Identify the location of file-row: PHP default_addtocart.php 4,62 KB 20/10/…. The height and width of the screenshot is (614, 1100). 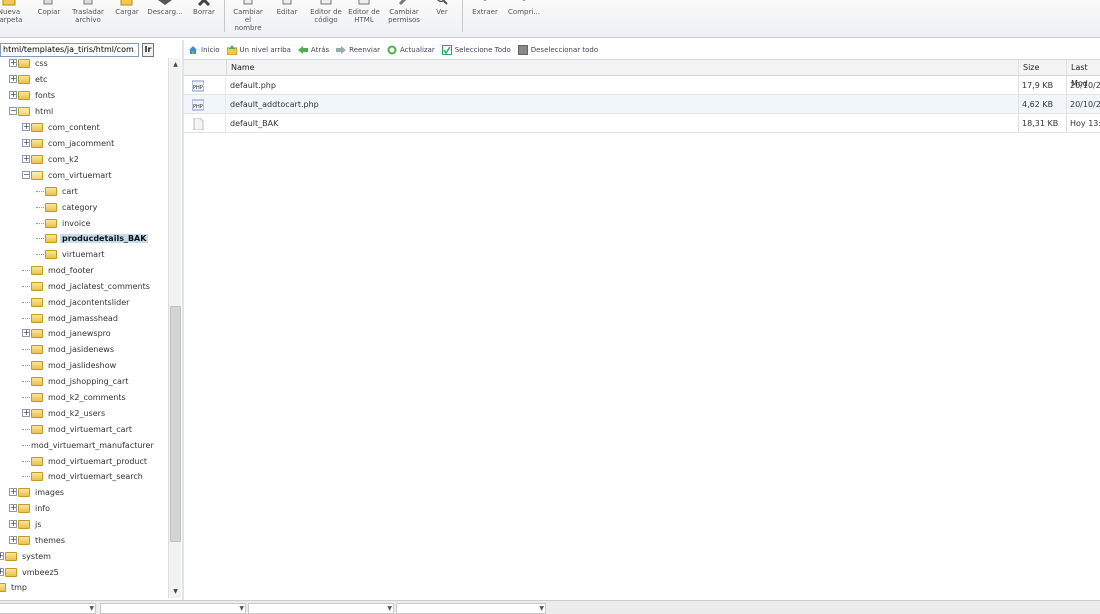
(642, 104).